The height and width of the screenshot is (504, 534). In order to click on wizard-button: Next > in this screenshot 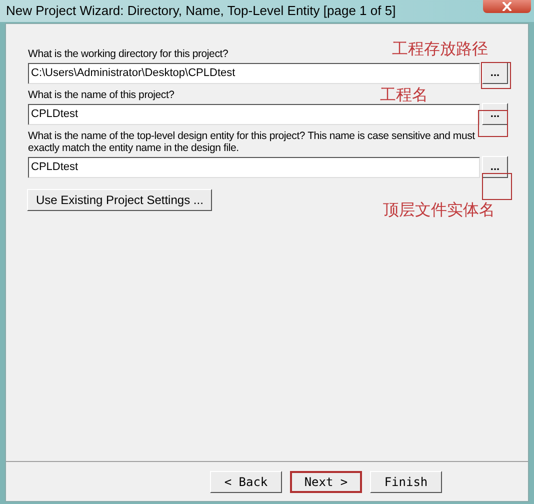, I will do `click(326, 482)`.